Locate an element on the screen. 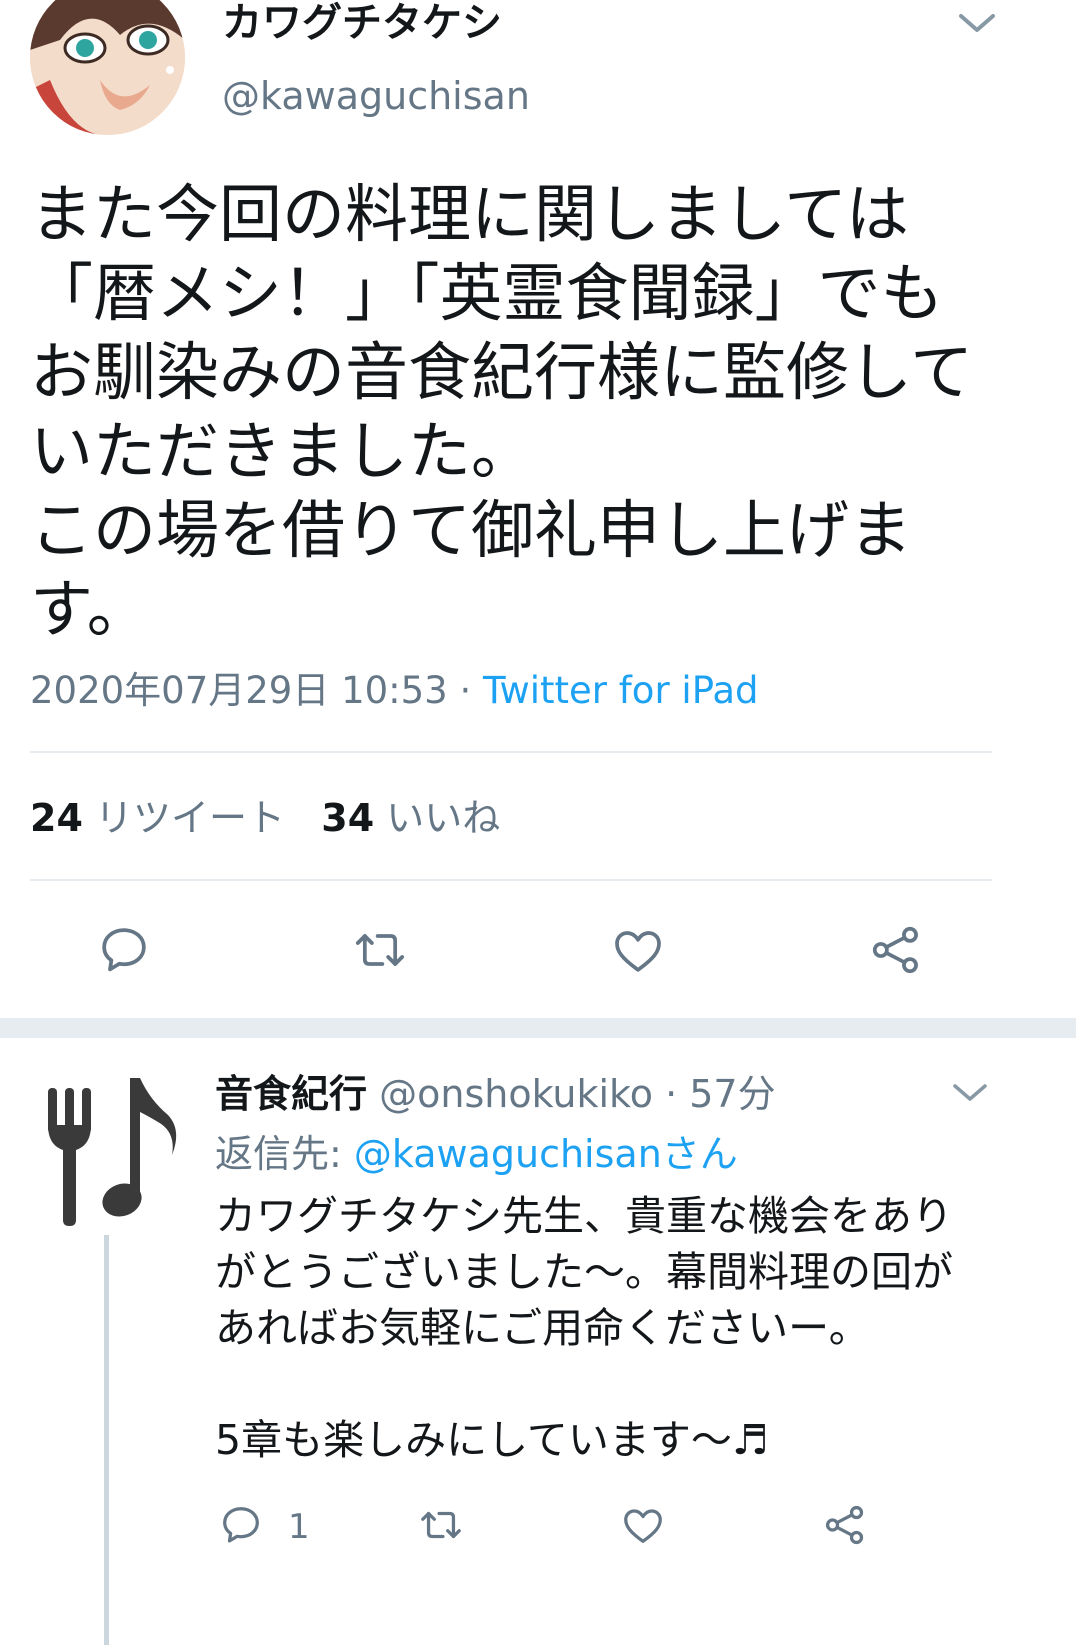  reply-count: 1 is located at coordinates (299, 1527).